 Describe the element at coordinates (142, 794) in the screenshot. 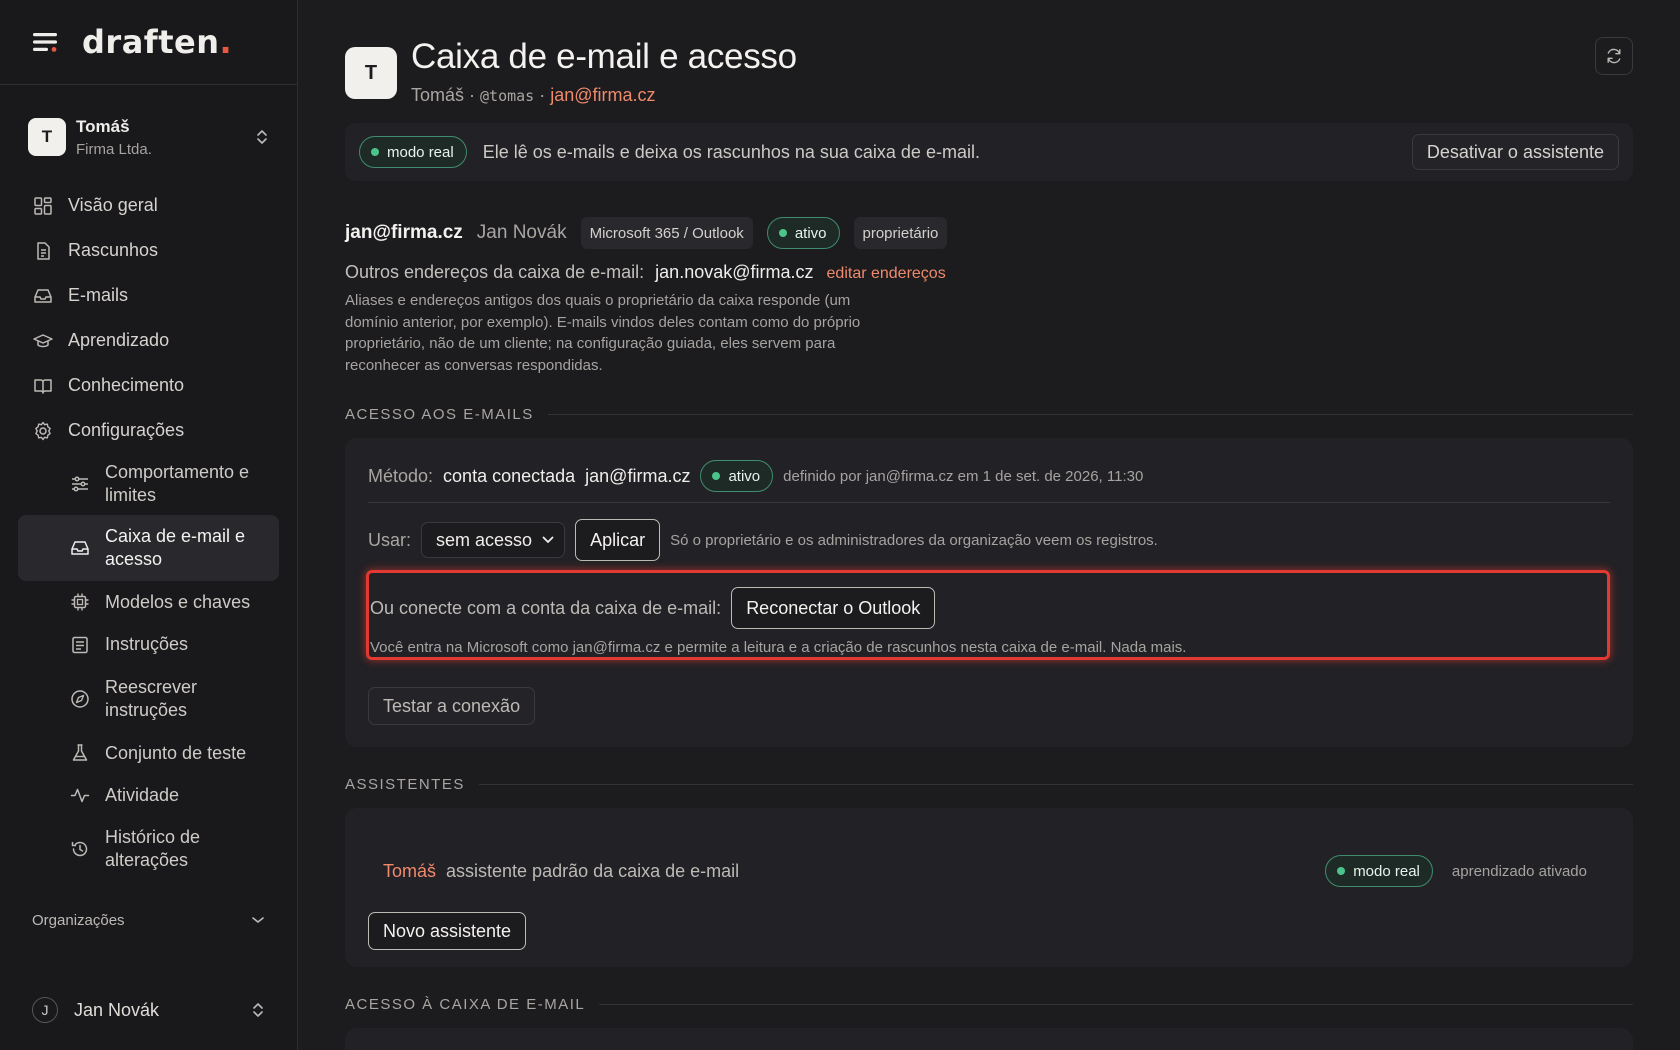

I see `subnav-label: Atividade` at that location.